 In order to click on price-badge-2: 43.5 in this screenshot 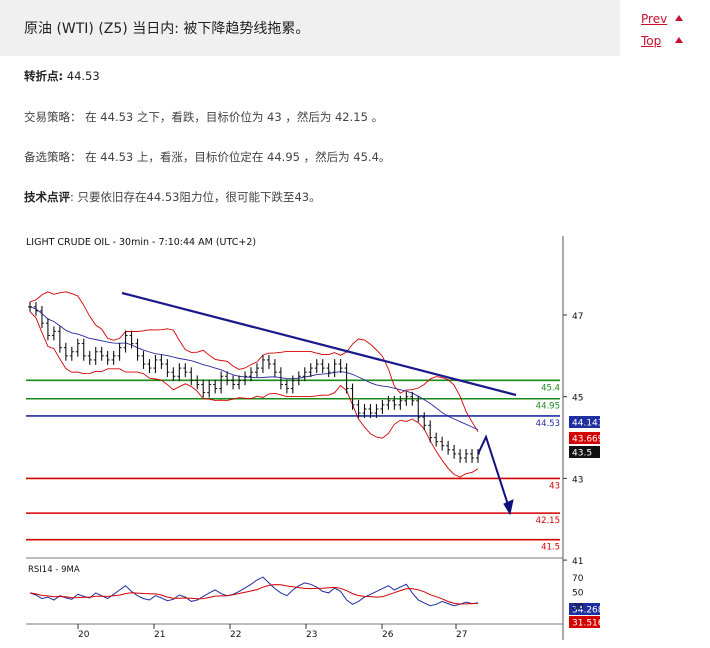, I will do `click(582, 454)`.